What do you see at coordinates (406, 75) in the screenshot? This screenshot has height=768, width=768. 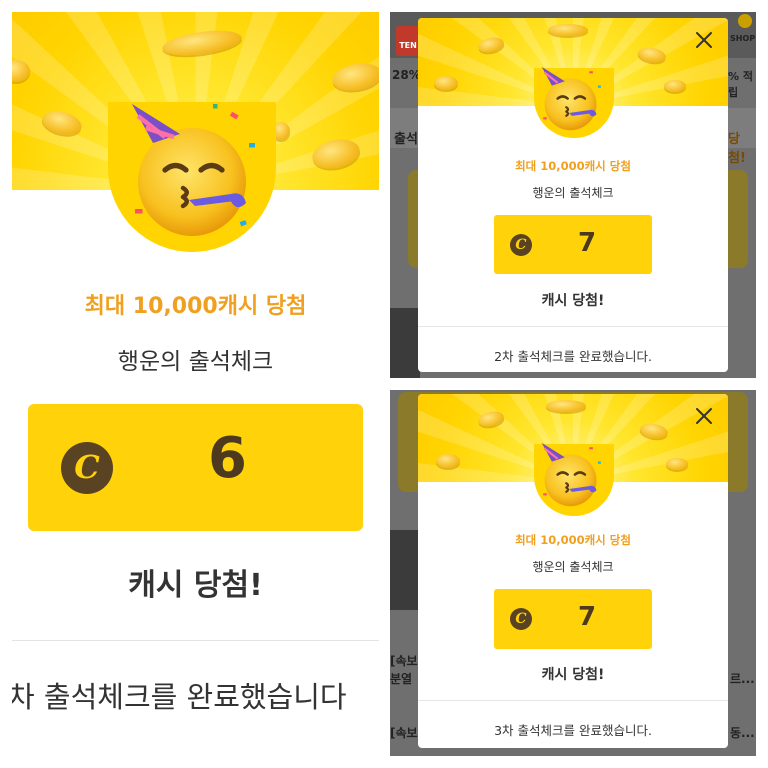 I see `percent-text: 28%` at bounding box center [406, 75].